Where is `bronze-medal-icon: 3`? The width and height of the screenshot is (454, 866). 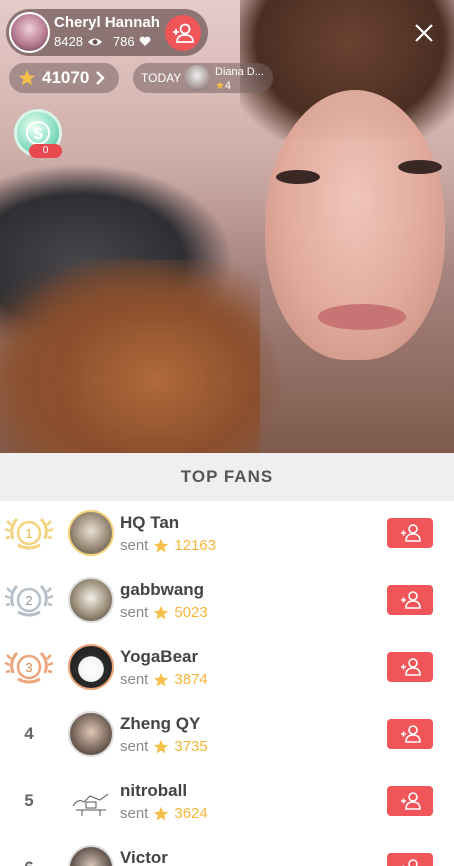
bronze-medal-icon: 3 is located at coordinates (29, 667).